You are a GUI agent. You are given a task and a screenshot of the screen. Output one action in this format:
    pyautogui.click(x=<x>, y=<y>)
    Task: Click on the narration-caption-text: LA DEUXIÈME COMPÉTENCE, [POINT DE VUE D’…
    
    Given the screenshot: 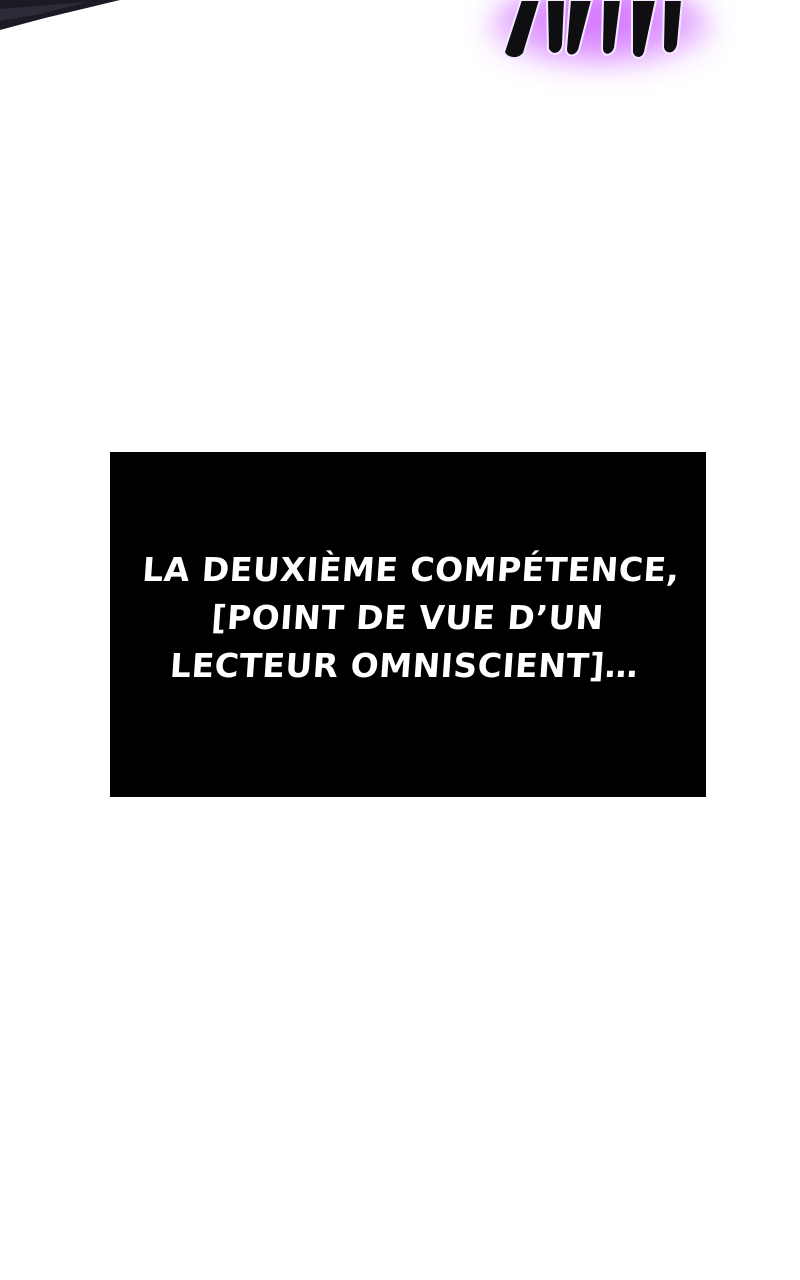 What is the action you would take?
    pyautogui.click(x=407, y=618)
    